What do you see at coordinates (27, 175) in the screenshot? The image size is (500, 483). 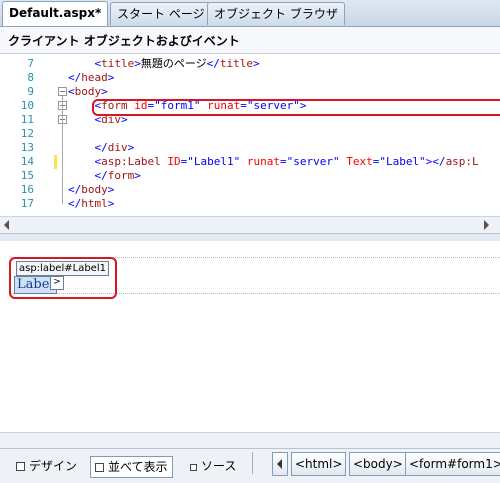 I see `line-number: 15` at bounding box center [27, 175].